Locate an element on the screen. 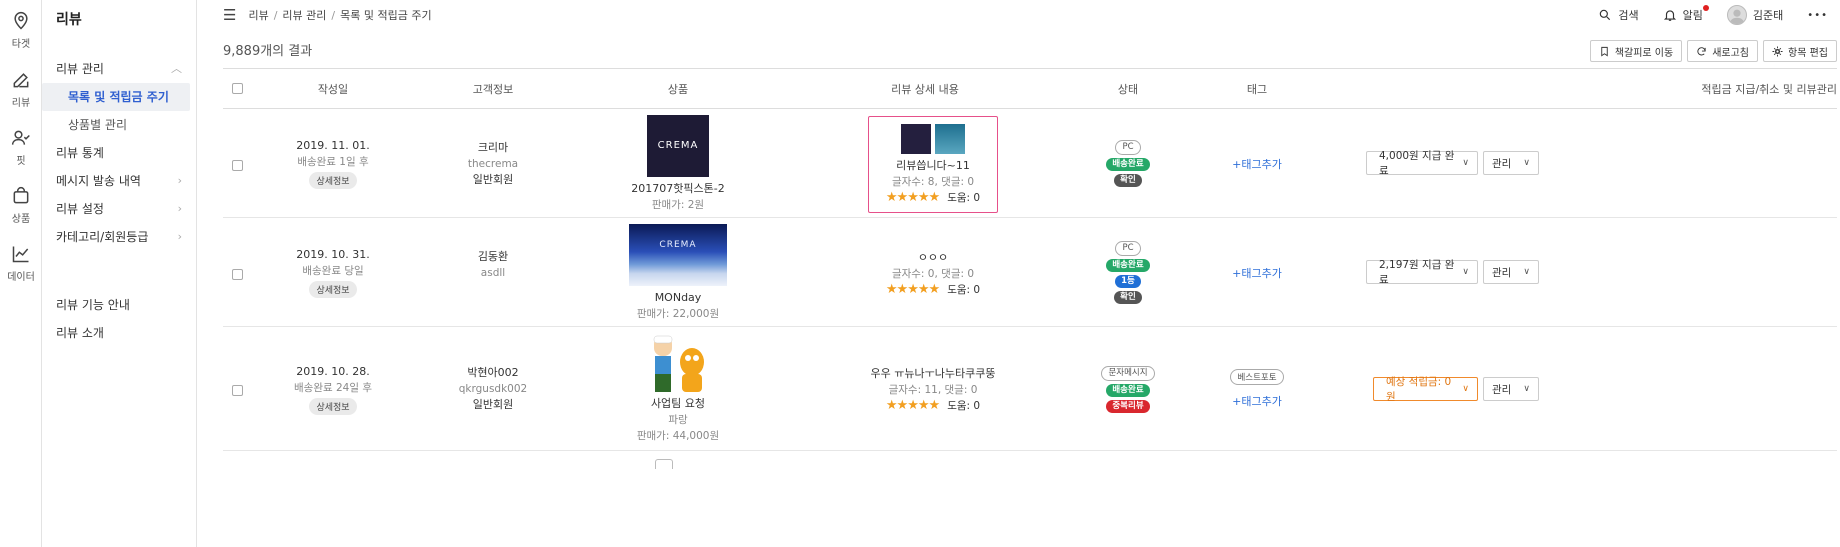  search-button: 검색 is located at coordinates (1618, 15).